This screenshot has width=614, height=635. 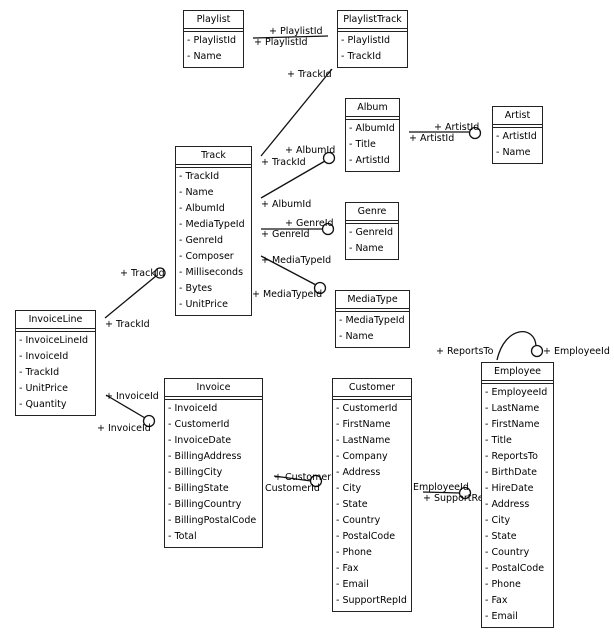 What do you see at coordinates (296, 112) in the screenshot?
I see `rel-line-track-playlisttrack` at bounding box center [296, 112].